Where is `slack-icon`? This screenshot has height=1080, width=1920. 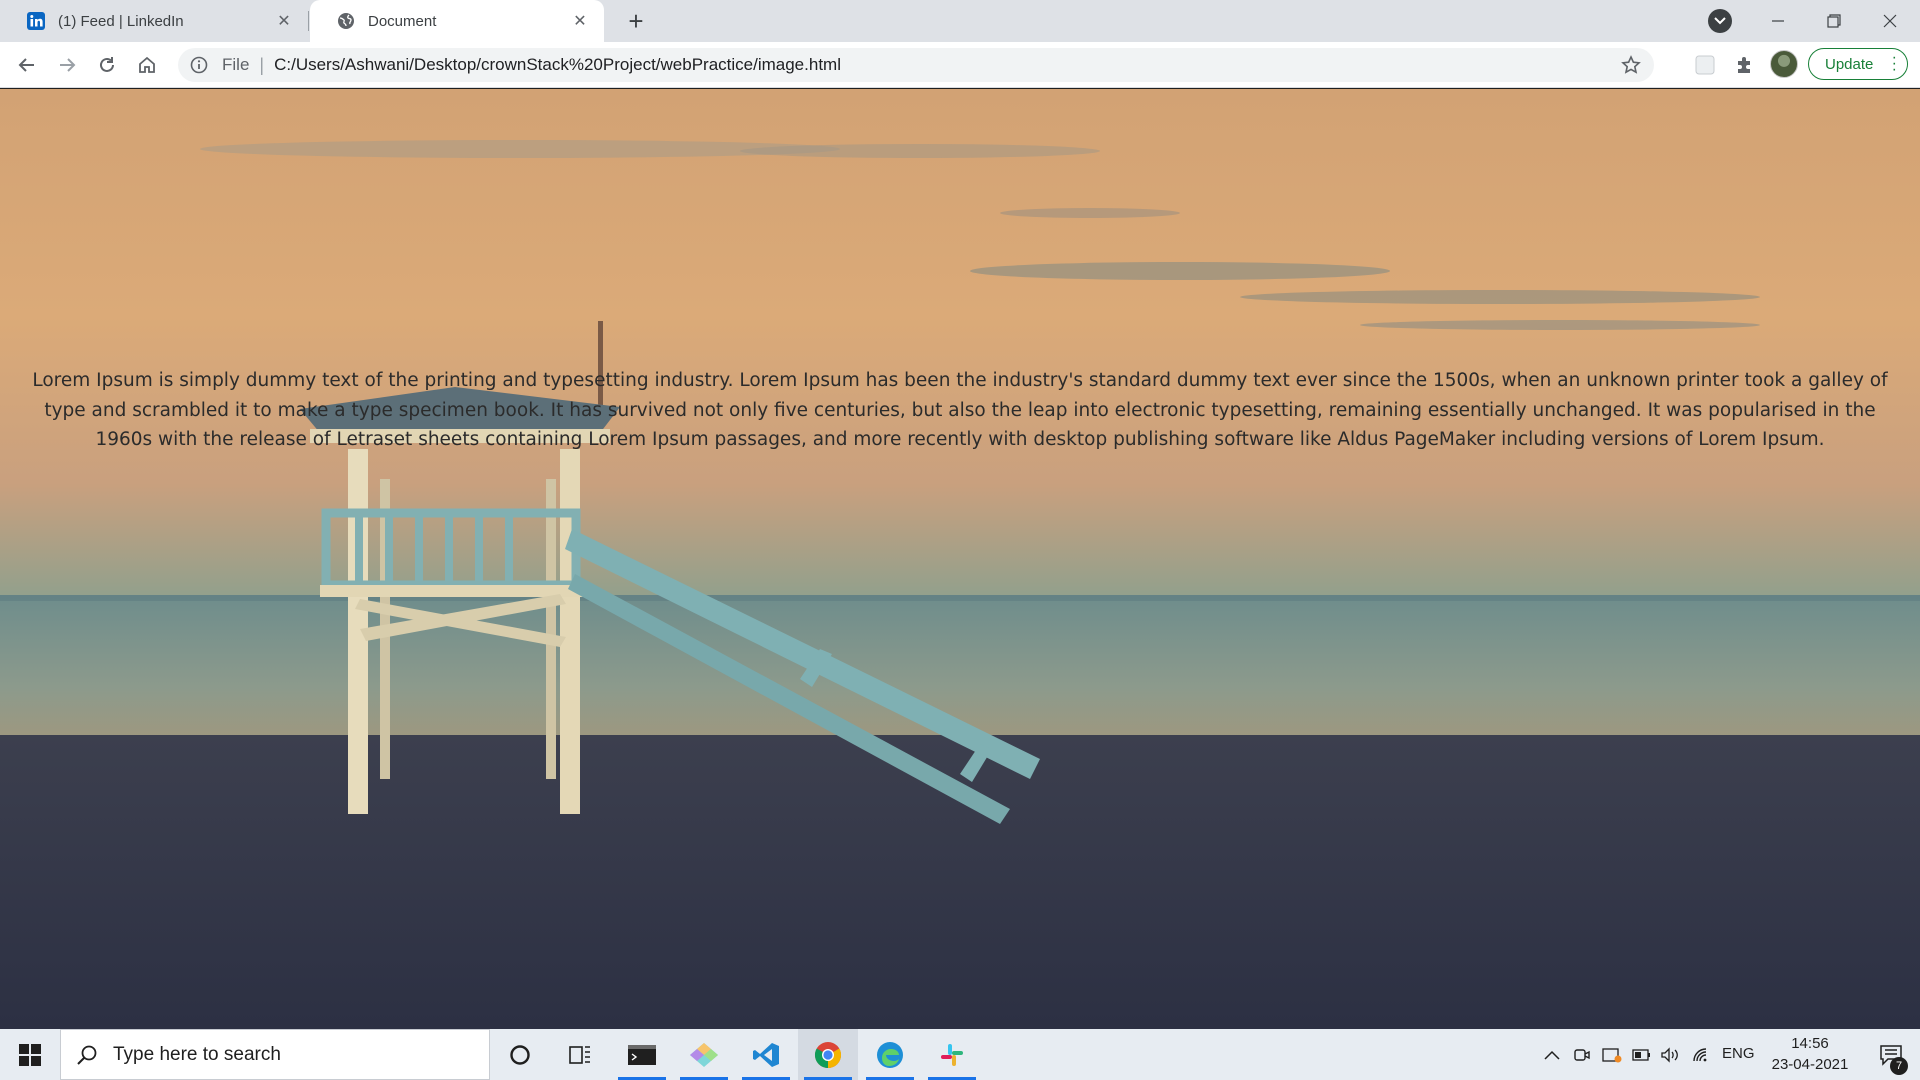
slack-icon is located at coordinates (952, 1054).